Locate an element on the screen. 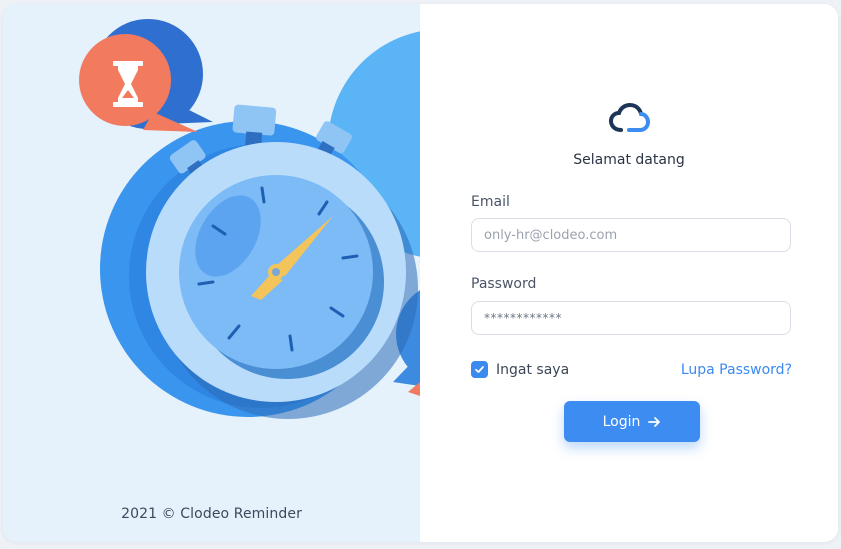 This screenshot has height=549, width=841. login-button: Login is located at coordinates (632, 421).